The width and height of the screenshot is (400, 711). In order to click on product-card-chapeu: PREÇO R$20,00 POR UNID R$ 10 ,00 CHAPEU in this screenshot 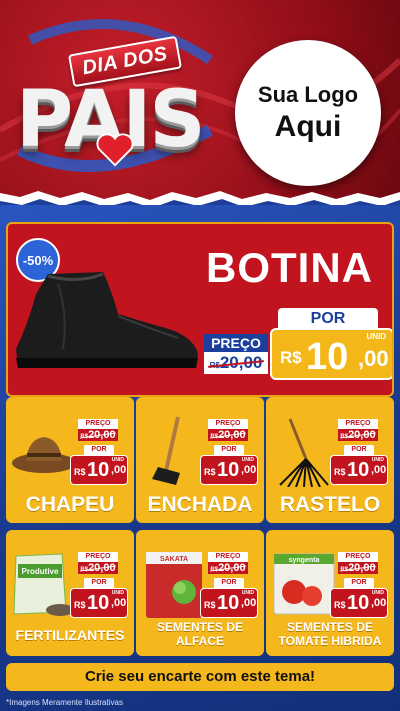, I will do `click(70, 460)`.